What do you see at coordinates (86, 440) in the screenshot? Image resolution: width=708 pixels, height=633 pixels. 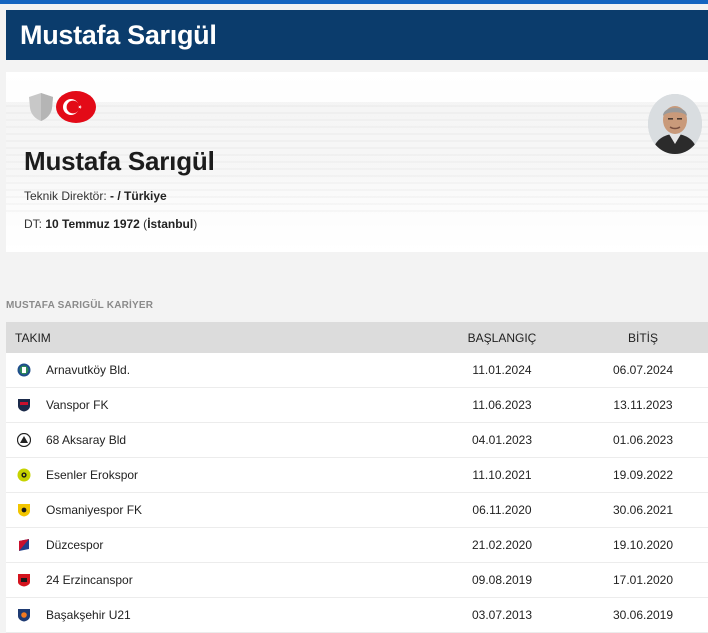 I see `team-name: 68 Aksaray Bld` at bounding box center [86, 440].